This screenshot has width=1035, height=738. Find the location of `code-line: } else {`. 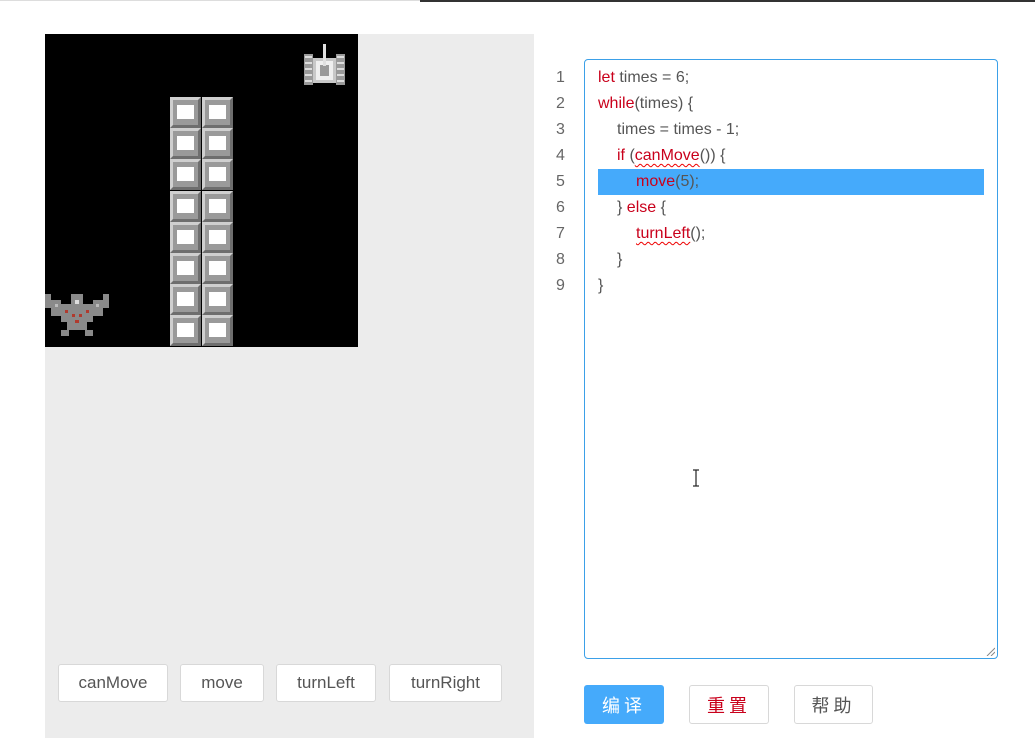

code-line: } else { is located at coordinates (791, 208).